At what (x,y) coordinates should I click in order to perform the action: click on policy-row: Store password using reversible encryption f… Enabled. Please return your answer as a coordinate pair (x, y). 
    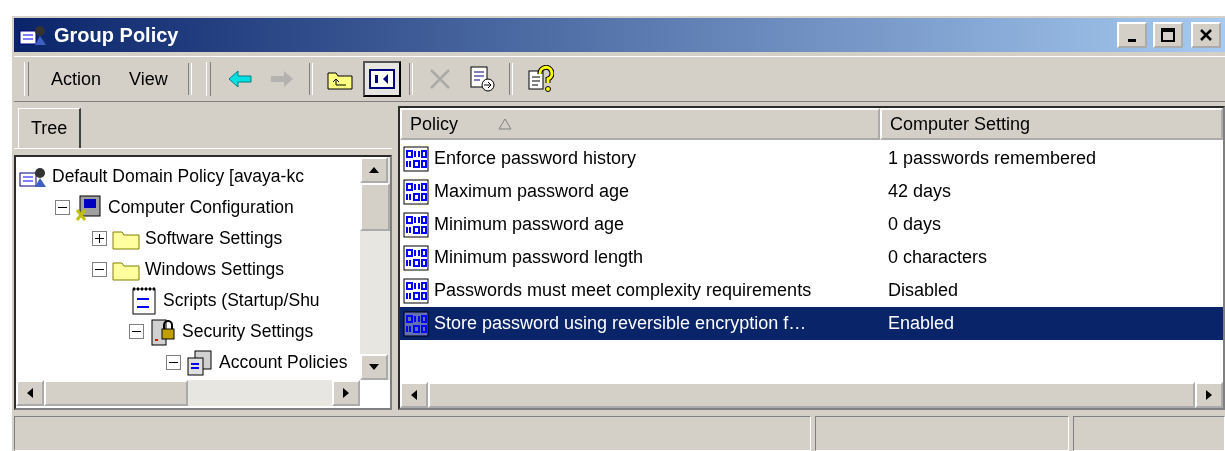
    Looking at the image, I should click on (811, 323).